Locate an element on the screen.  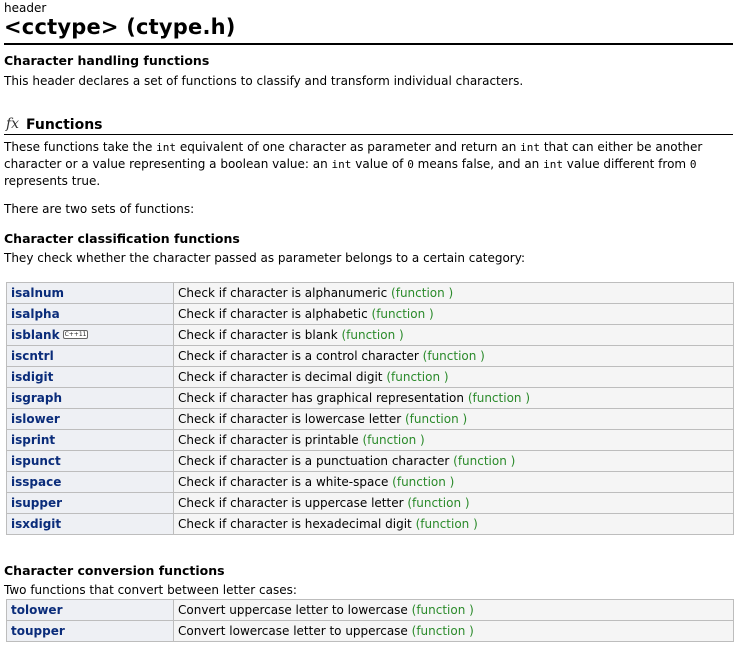
page-title: <cctype> (ctype.h) is located at coordinates (120, 27).